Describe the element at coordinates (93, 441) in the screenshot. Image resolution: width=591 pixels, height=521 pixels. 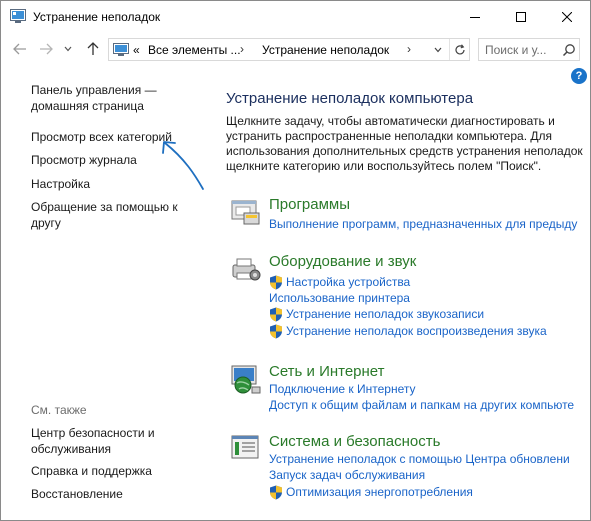
I see `sidebar-item-security-maintenance: Центр безопасности и обслуживания` at that location.